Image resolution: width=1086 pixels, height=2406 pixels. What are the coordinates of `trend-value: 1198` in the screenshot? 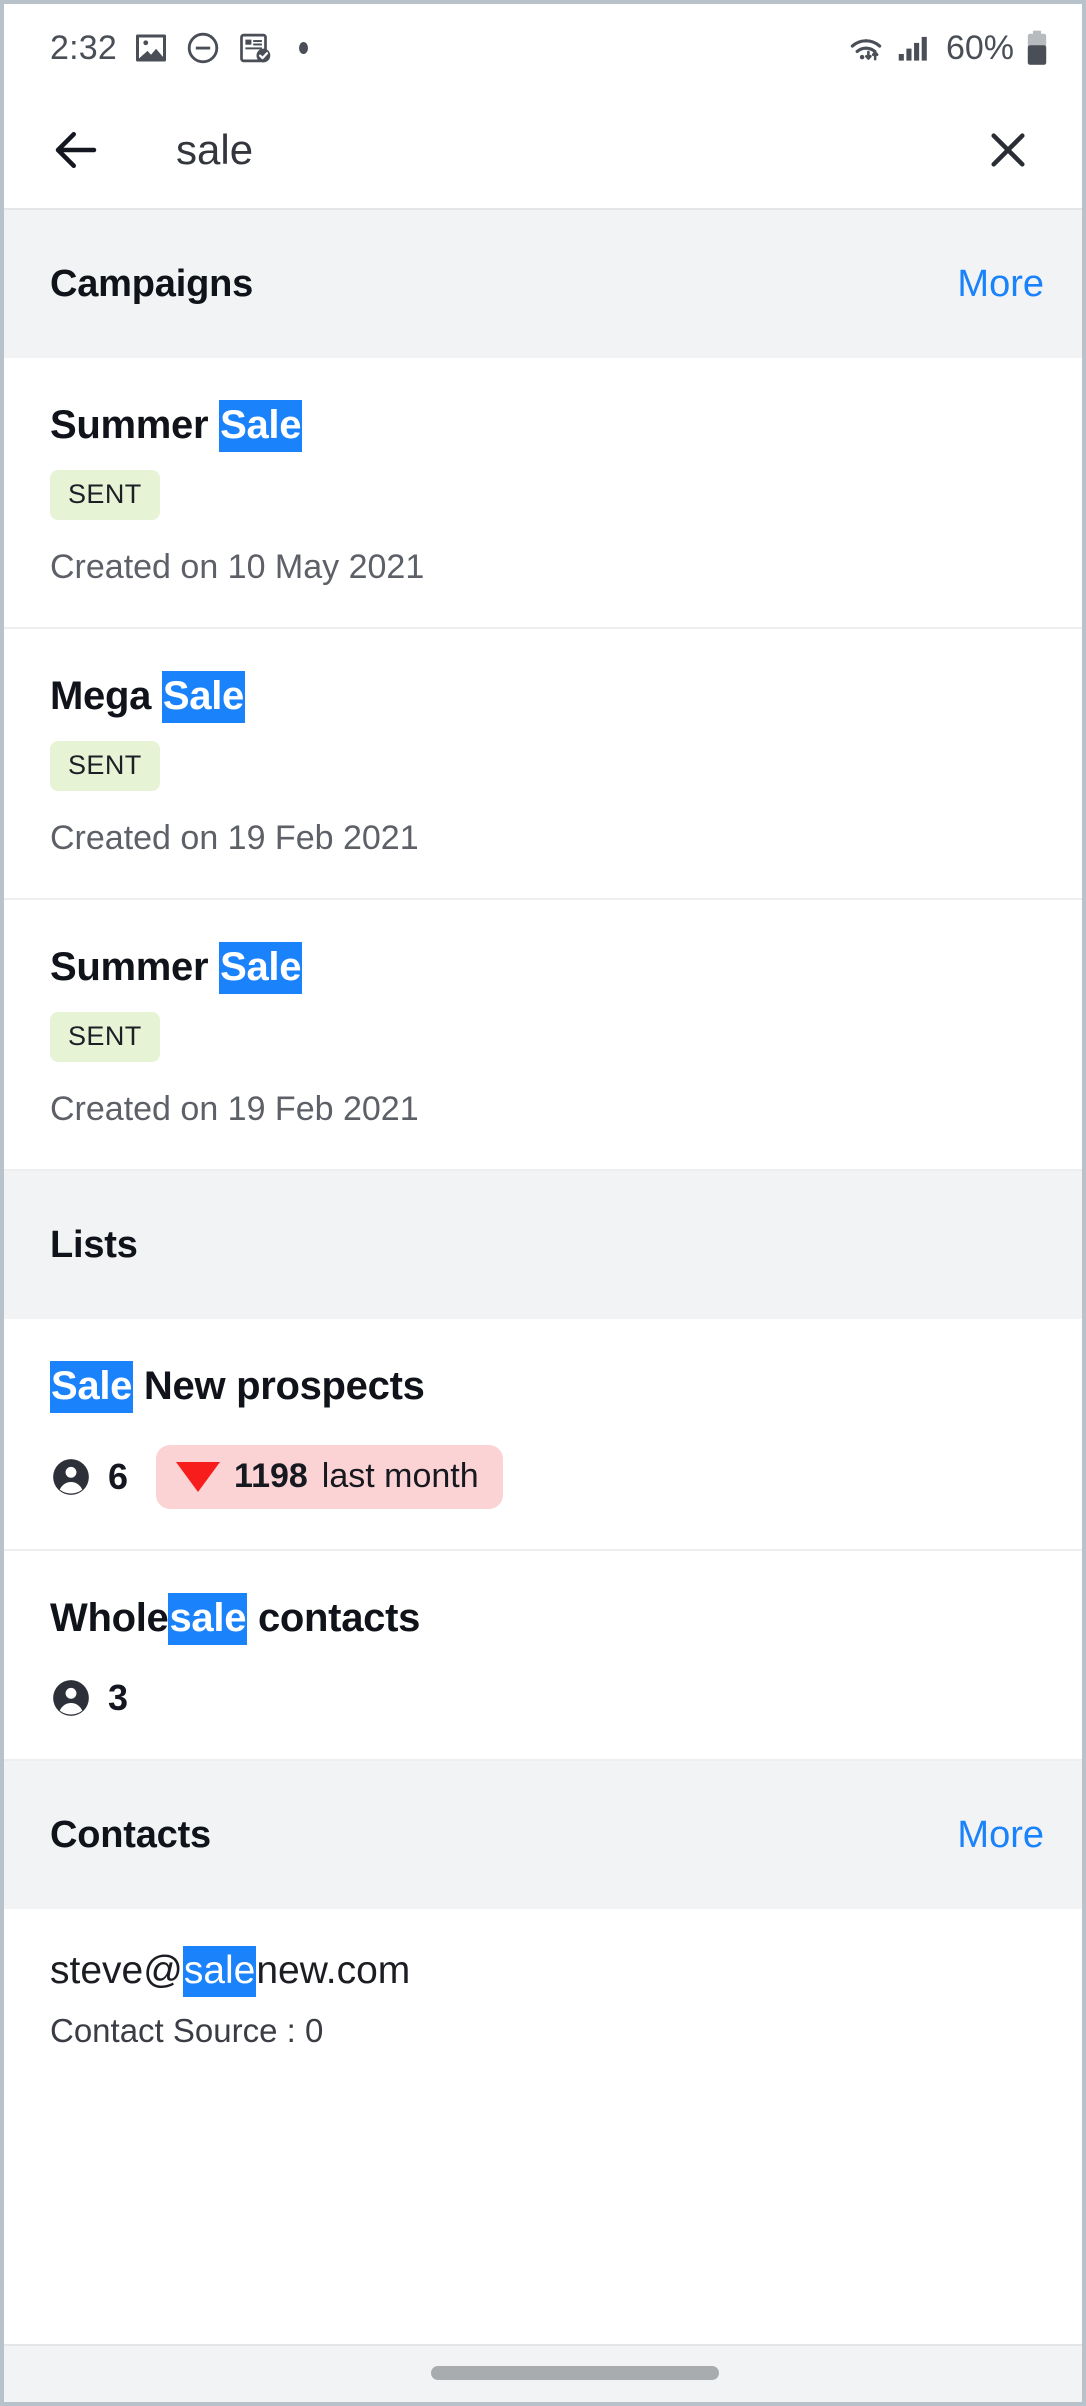 It's located at (271, 1476).